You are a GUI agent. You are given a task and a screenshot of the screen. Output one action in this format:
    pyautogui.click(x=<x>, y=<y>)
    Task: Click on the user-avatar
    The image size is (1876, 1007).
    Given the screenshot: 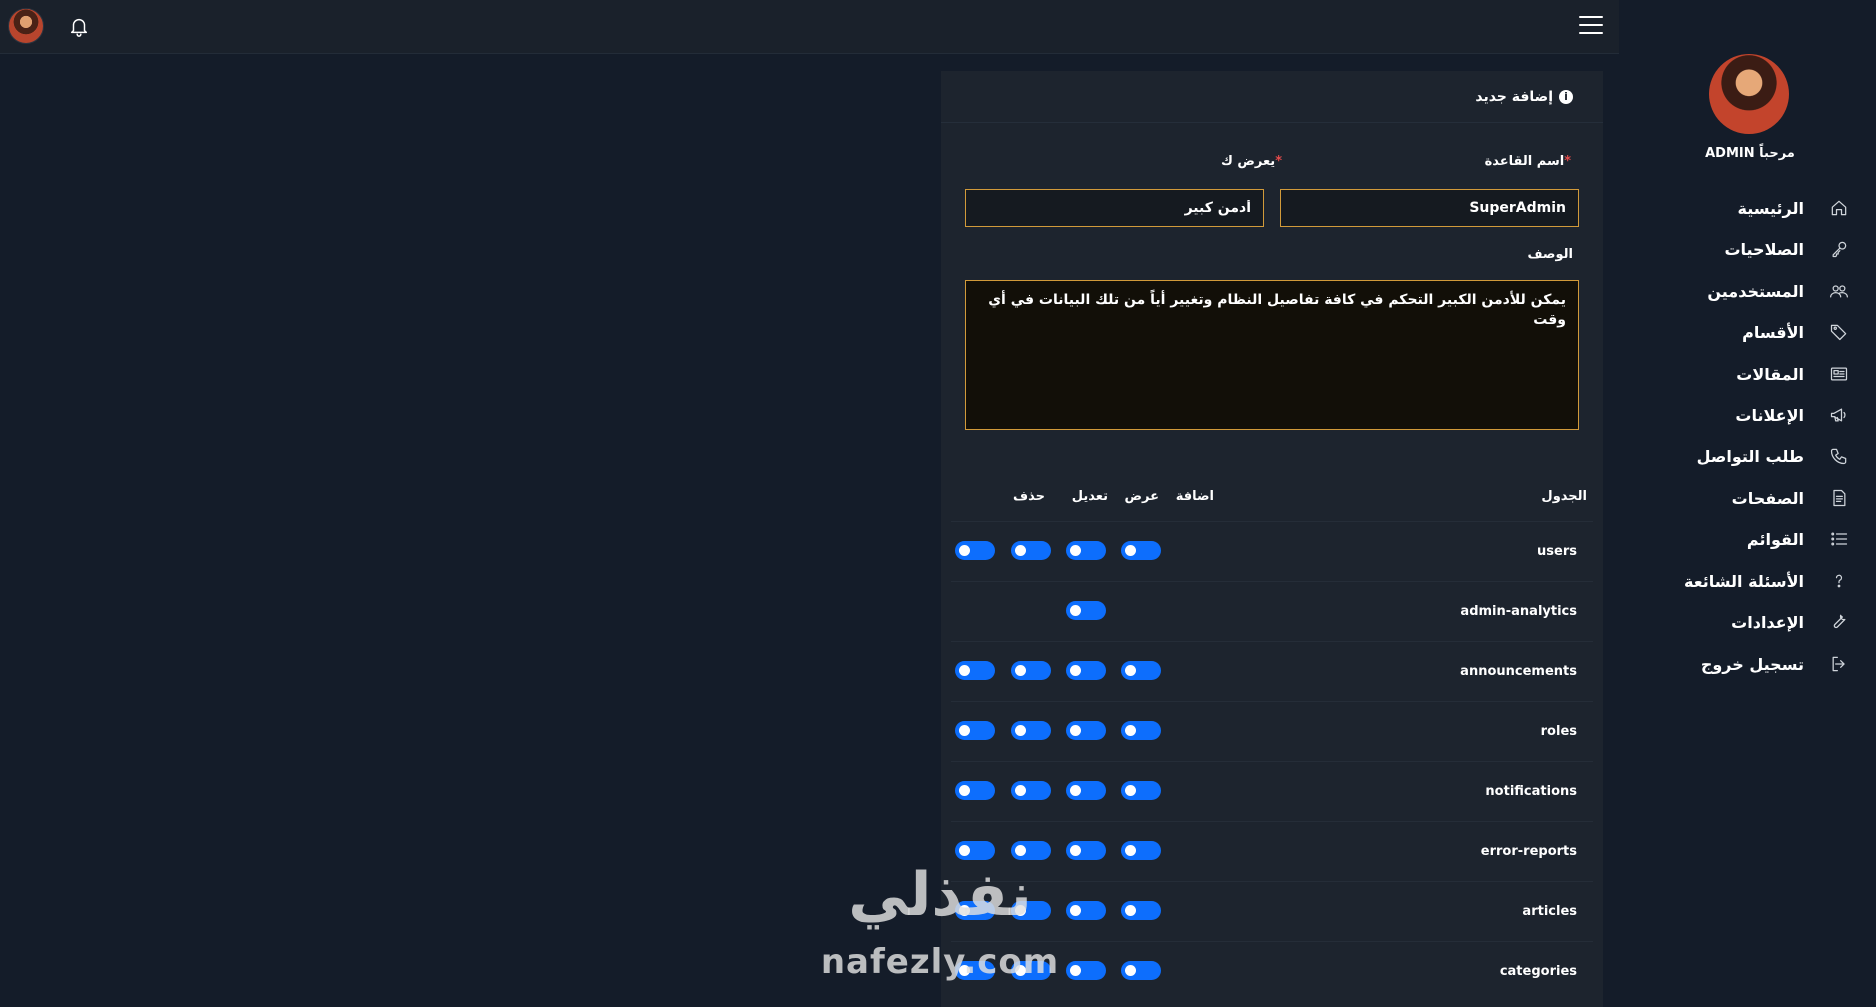 What is the action you would take?
    pyautogui.click(x=26, y=26)
    